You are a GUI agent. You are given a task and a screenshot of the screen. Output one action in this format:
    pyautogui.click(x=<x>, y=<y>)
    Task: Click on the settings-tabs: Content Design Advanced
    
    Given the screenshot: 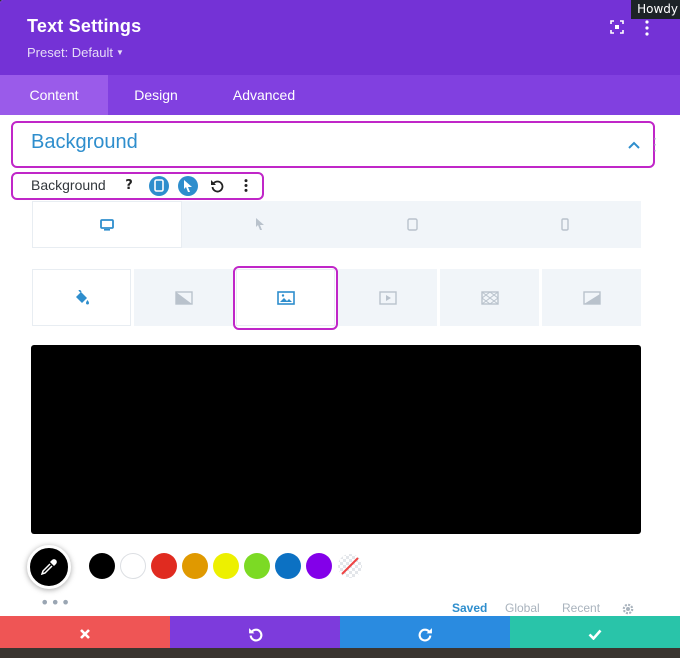 What is the action you would take?
    pyautogui.click(x=340, y=95)
    